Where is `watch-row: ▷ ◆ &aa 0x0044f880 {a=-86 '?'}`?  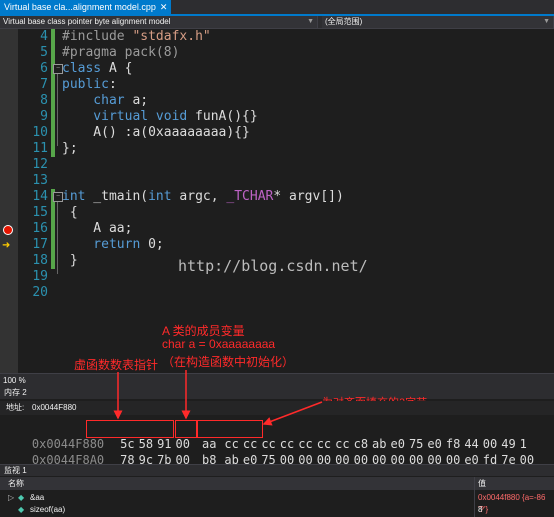 watch-row: ▷ ◆ &aa 0x0044f880 {a=-86 '?'} is located at coordinates (277, 503).